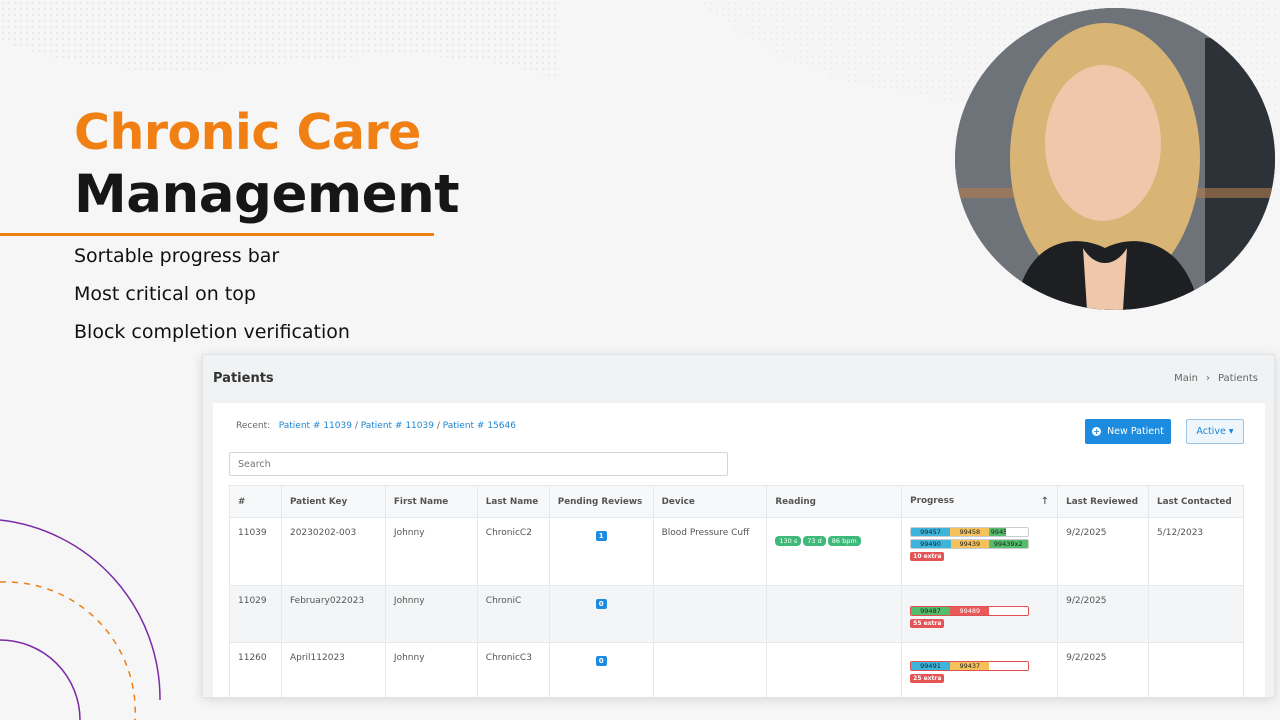 This screenshot has width=1280, height=720. Describe the element at coordinates (1231, 431) in the screenshot. I see `chevron-down-icon: ▾` at that location.